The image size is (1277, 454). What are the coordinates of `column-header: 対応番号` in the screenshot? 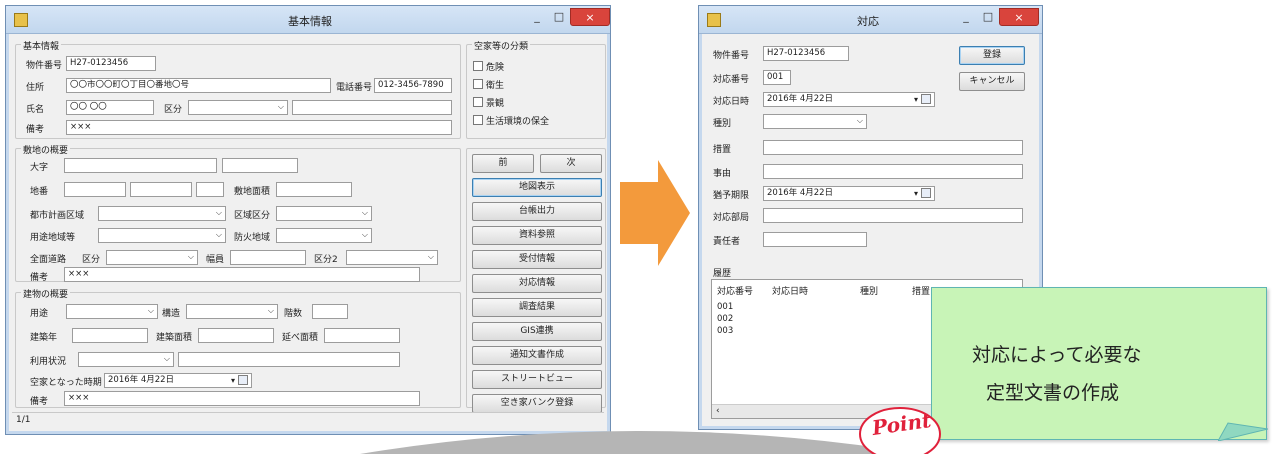 It's located at (735, 290).